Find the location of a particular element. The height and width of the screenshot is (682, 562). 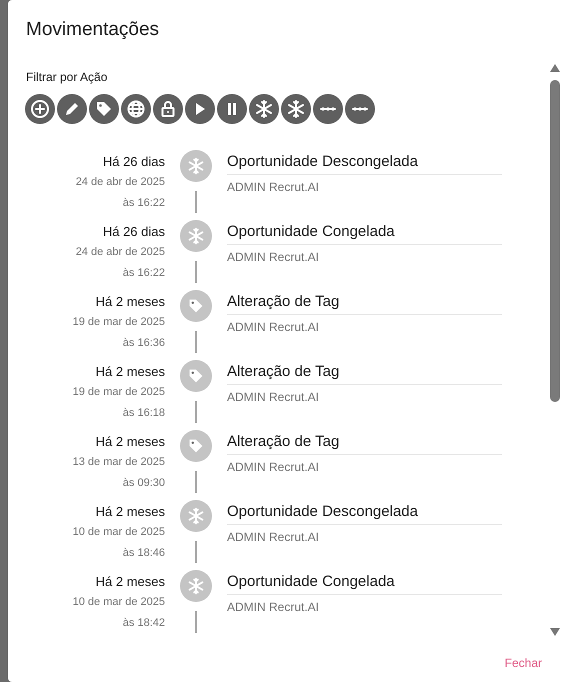

scrollbar is located at coordinates (555, 350).